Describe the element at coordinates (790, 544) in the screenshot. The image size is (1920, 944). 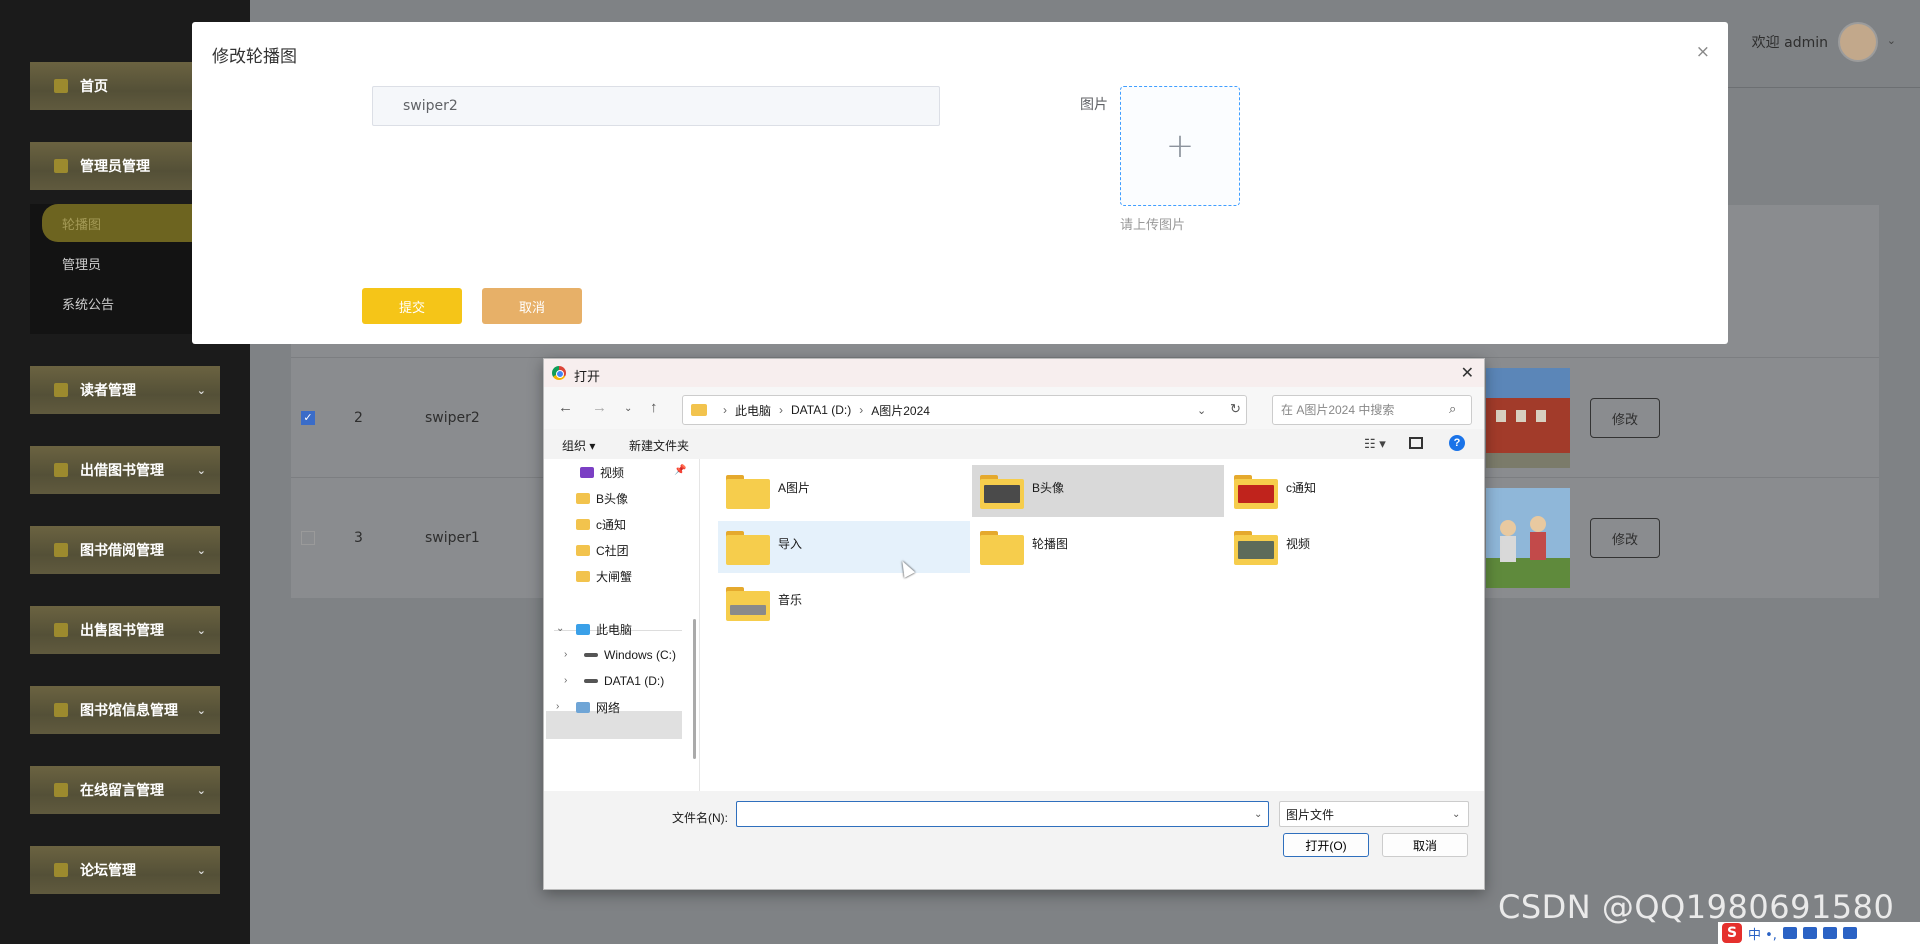
I see `folder-name: 导入` at that location.